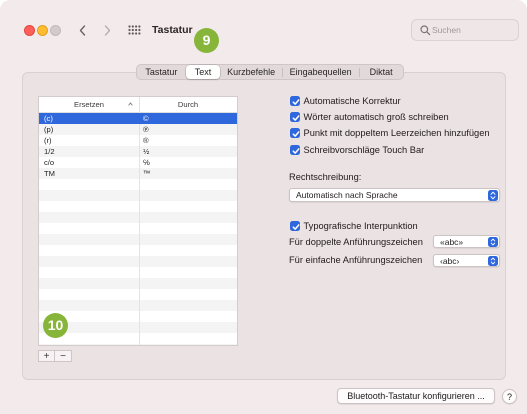 The height and width of the screenshot is (414, 527). What do you see at coordinates (63, 356) in the screenshot?
I see `remove-replacement-button: −` at bounding box center [63, 356].